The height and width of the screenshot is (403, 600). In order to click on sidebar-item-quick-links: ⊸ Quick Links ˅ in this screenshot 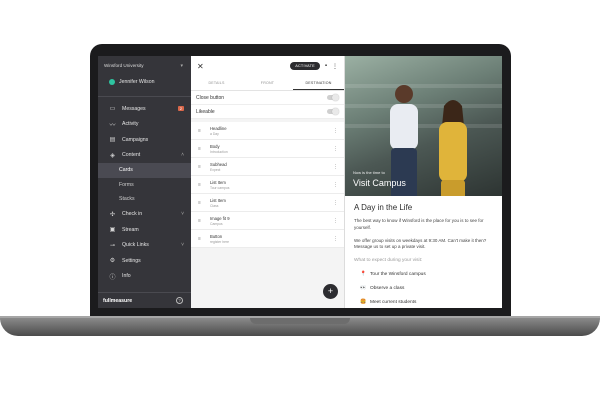, I will do `click(144, 246)`.